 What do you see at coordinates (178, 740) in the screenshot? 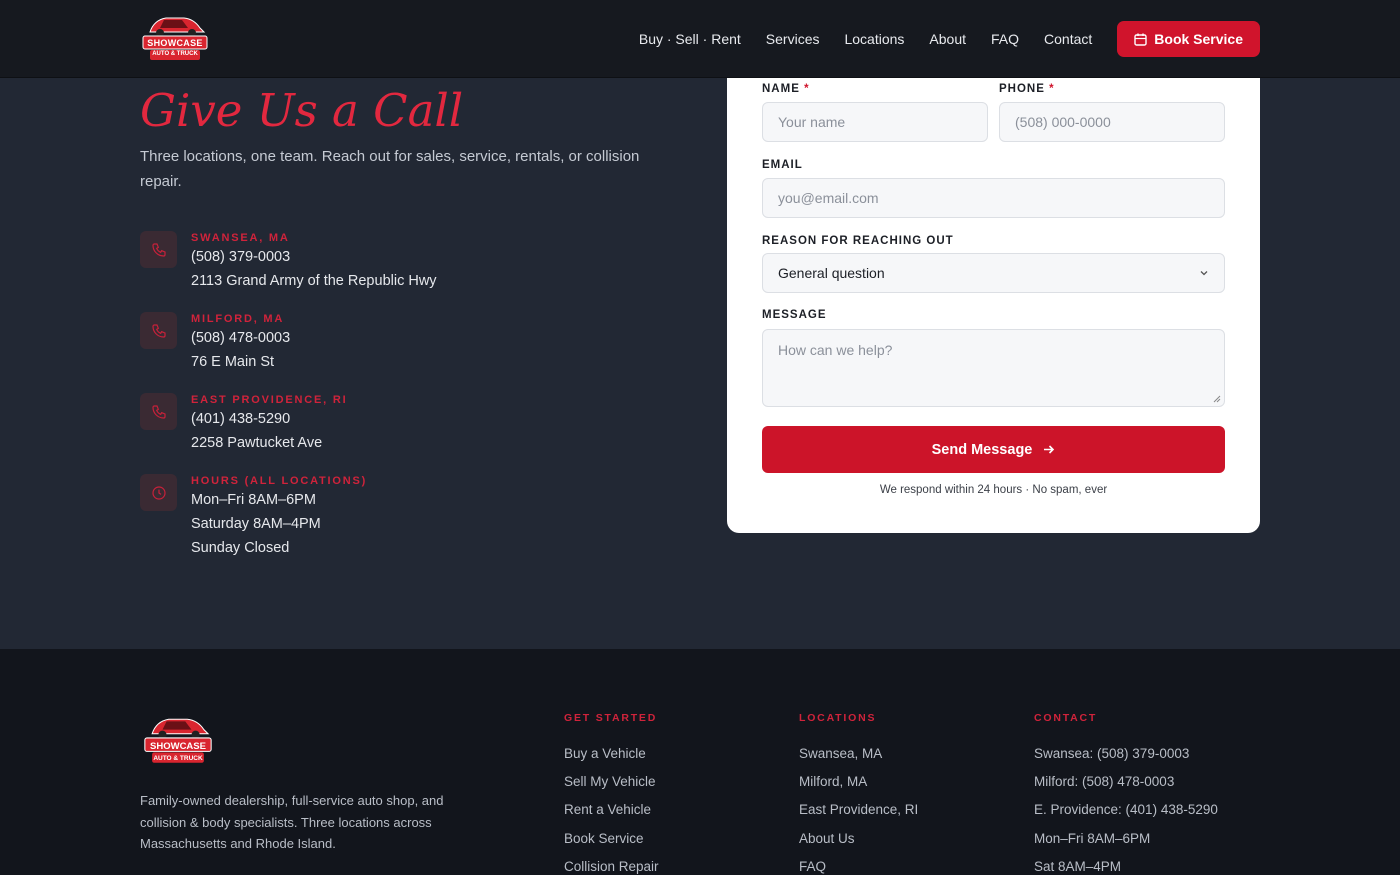
I see `footer-logo: SHOWCASE AUTO & TRUCK` at bounding box center [178, 740].